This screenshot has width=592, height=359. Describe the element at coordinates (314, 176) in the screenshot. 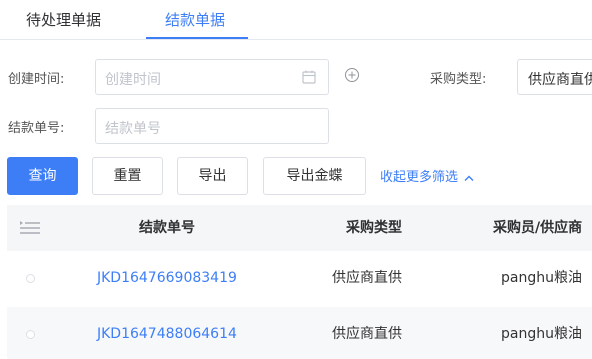

I see `export-kingdee-button: 导出金蝶` at that location.